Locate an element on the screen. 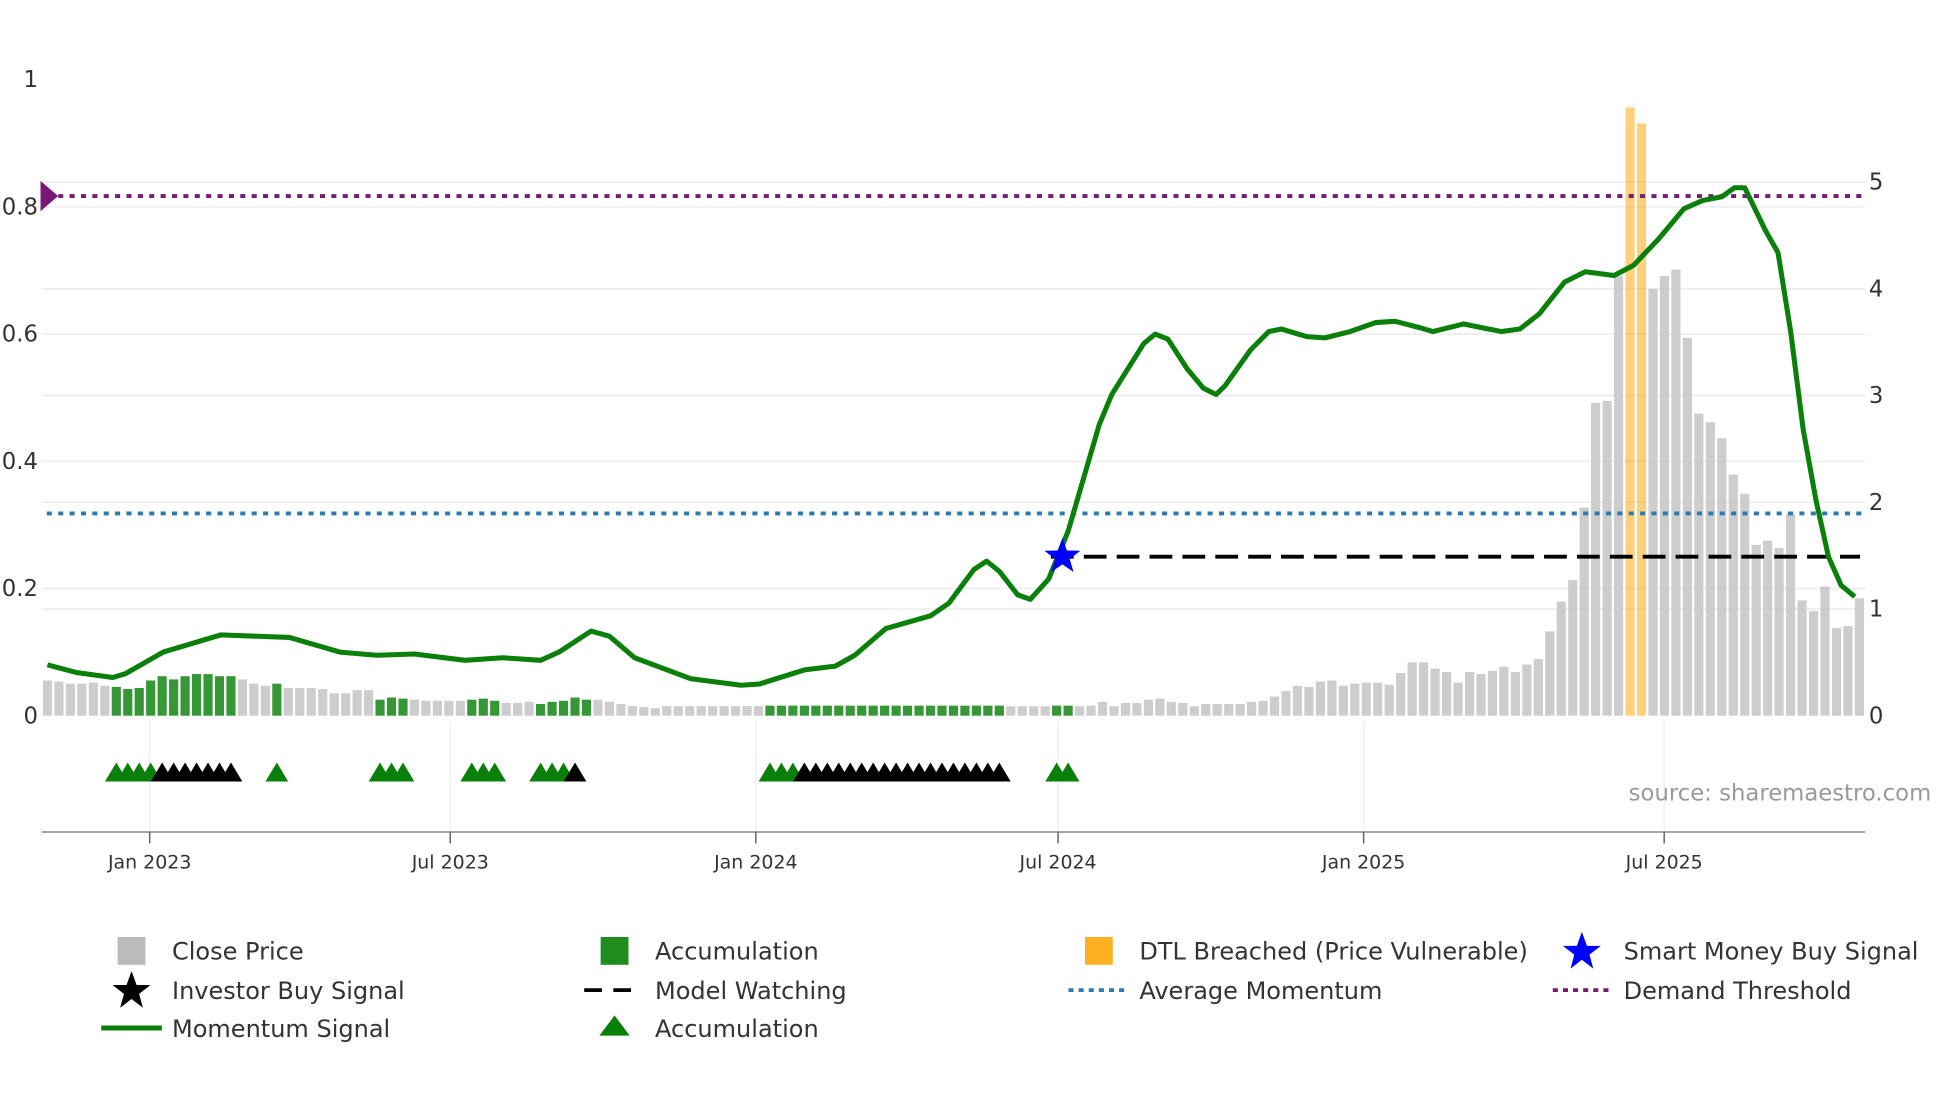 This screenshot has width=1960, height=1102. x-tick-label: Jul 2023 is located at coordinates (450, 863).